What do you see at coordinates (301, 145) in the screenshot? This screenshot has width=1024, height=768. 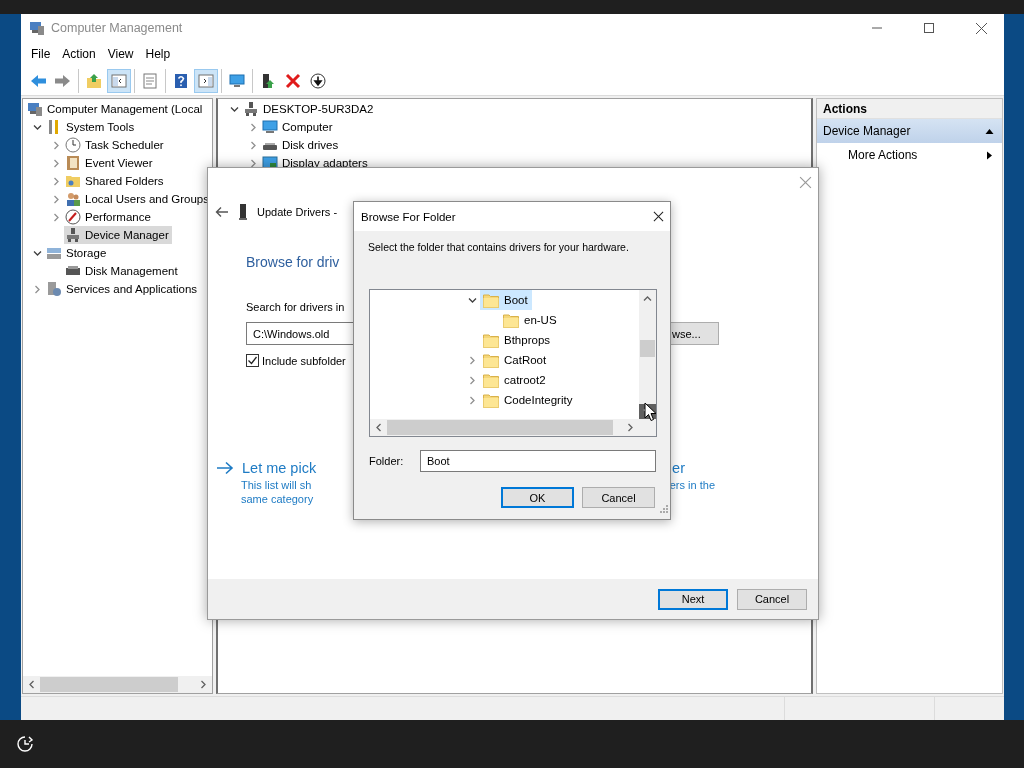 I see `tree-item: Disk drives` at bounding box center [301, 145].